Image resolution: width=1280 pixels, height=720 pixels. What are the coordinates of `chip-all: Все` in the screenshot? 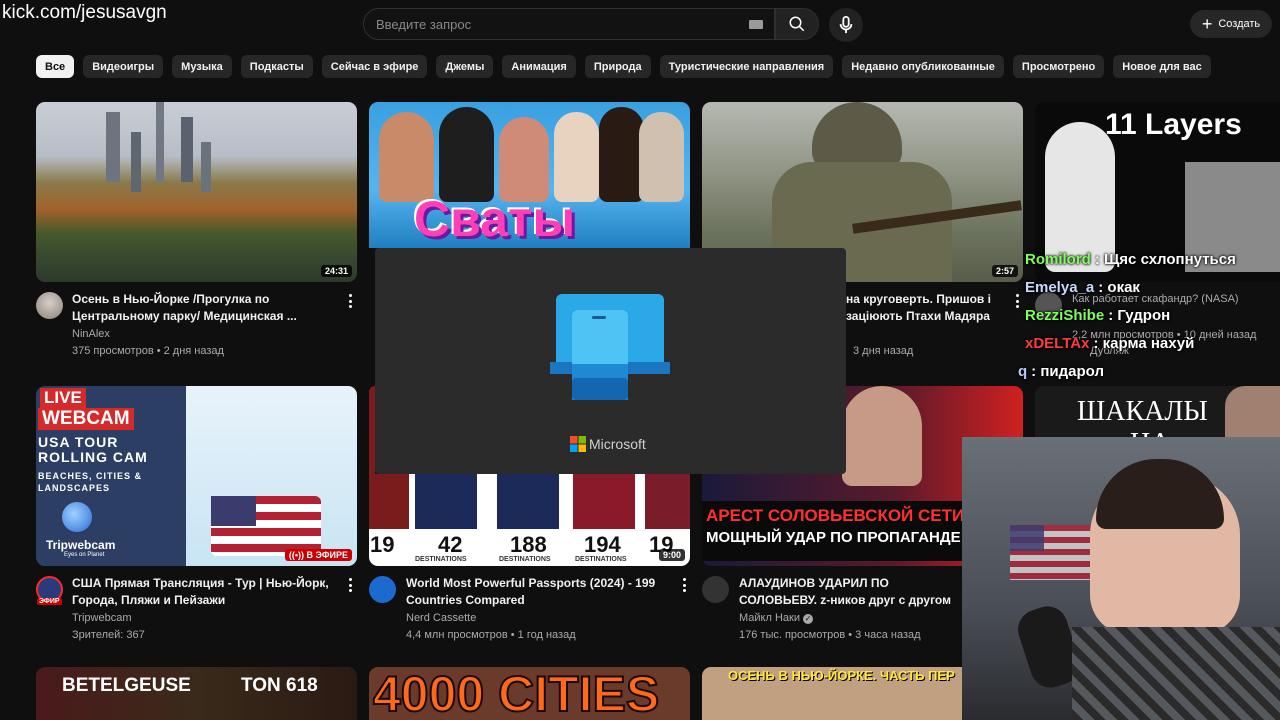 It's located at (55, 66).